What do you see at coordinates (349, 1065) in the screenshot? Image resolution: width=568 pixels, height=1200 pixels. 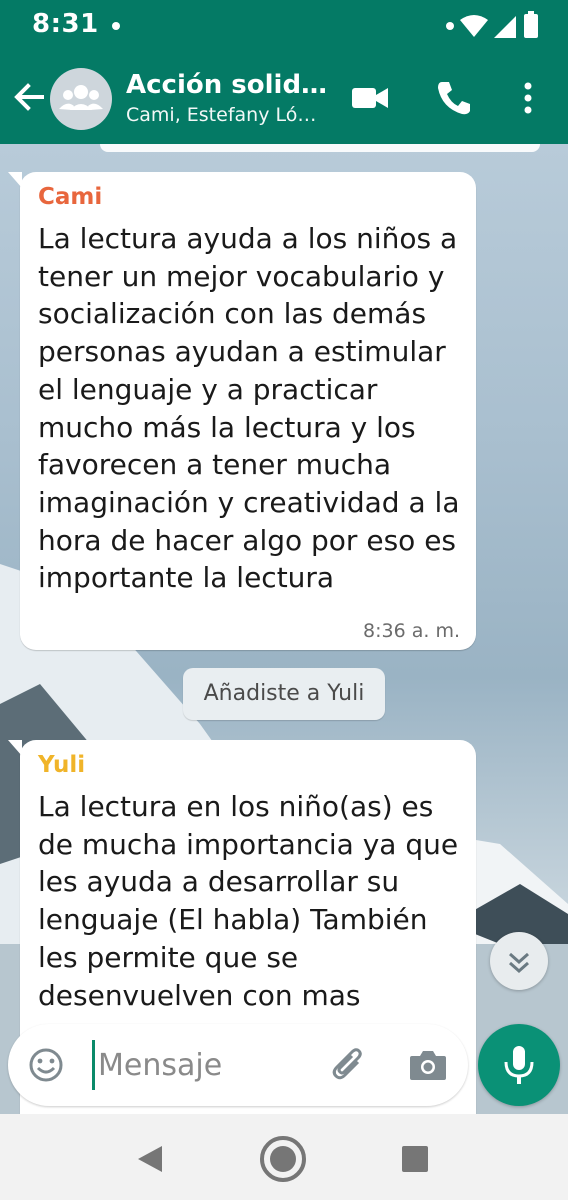 I see `attach-paperclip-icon` at bounding box center [349, 1065].